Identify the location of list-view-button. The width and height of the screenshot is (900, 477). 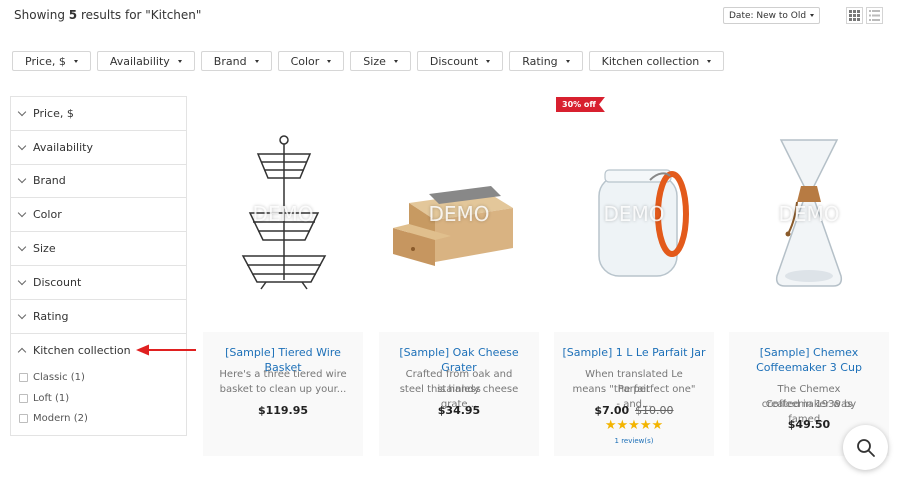
(874, 15).